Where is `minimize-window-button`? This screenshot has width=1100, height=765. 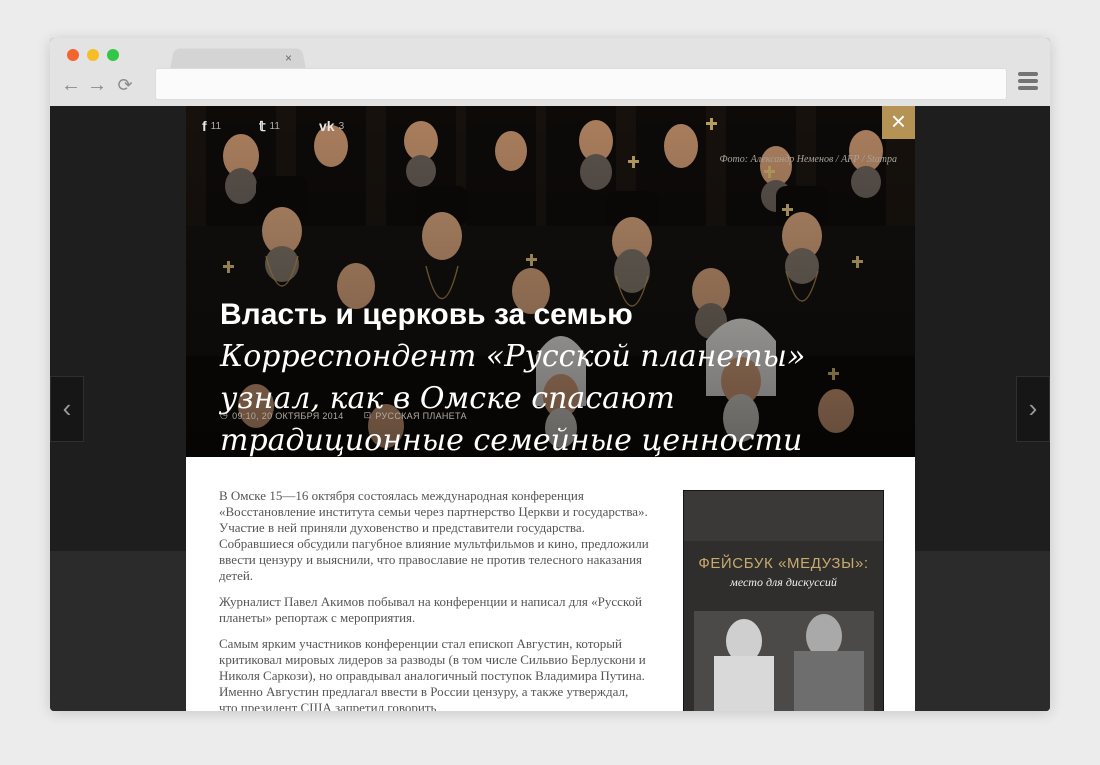 minimize-window-button is located at coordinates (93, 55).